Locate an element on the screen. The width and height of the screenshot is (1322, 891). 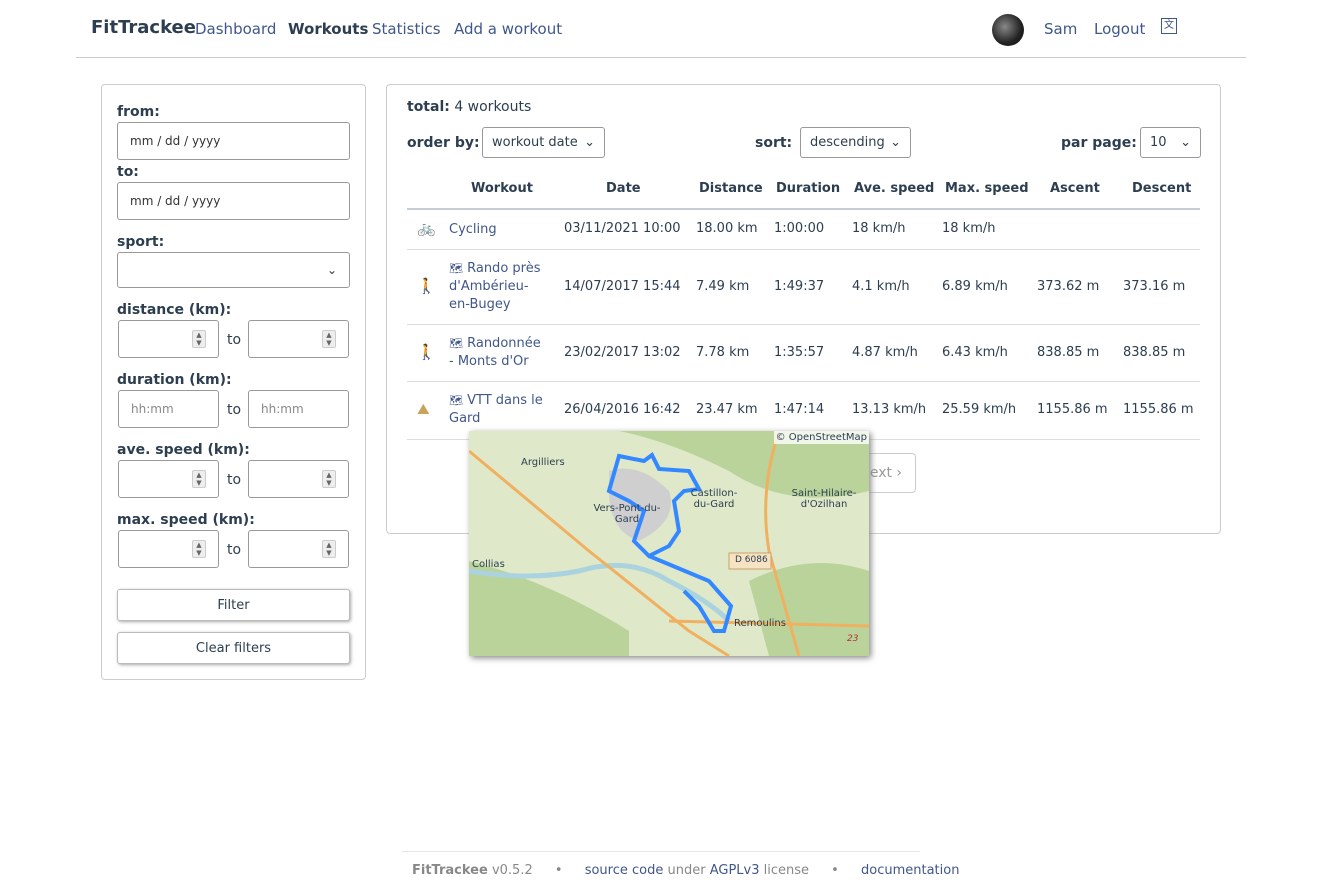
map-road-label: 23 is located at coordinates (853, 639).